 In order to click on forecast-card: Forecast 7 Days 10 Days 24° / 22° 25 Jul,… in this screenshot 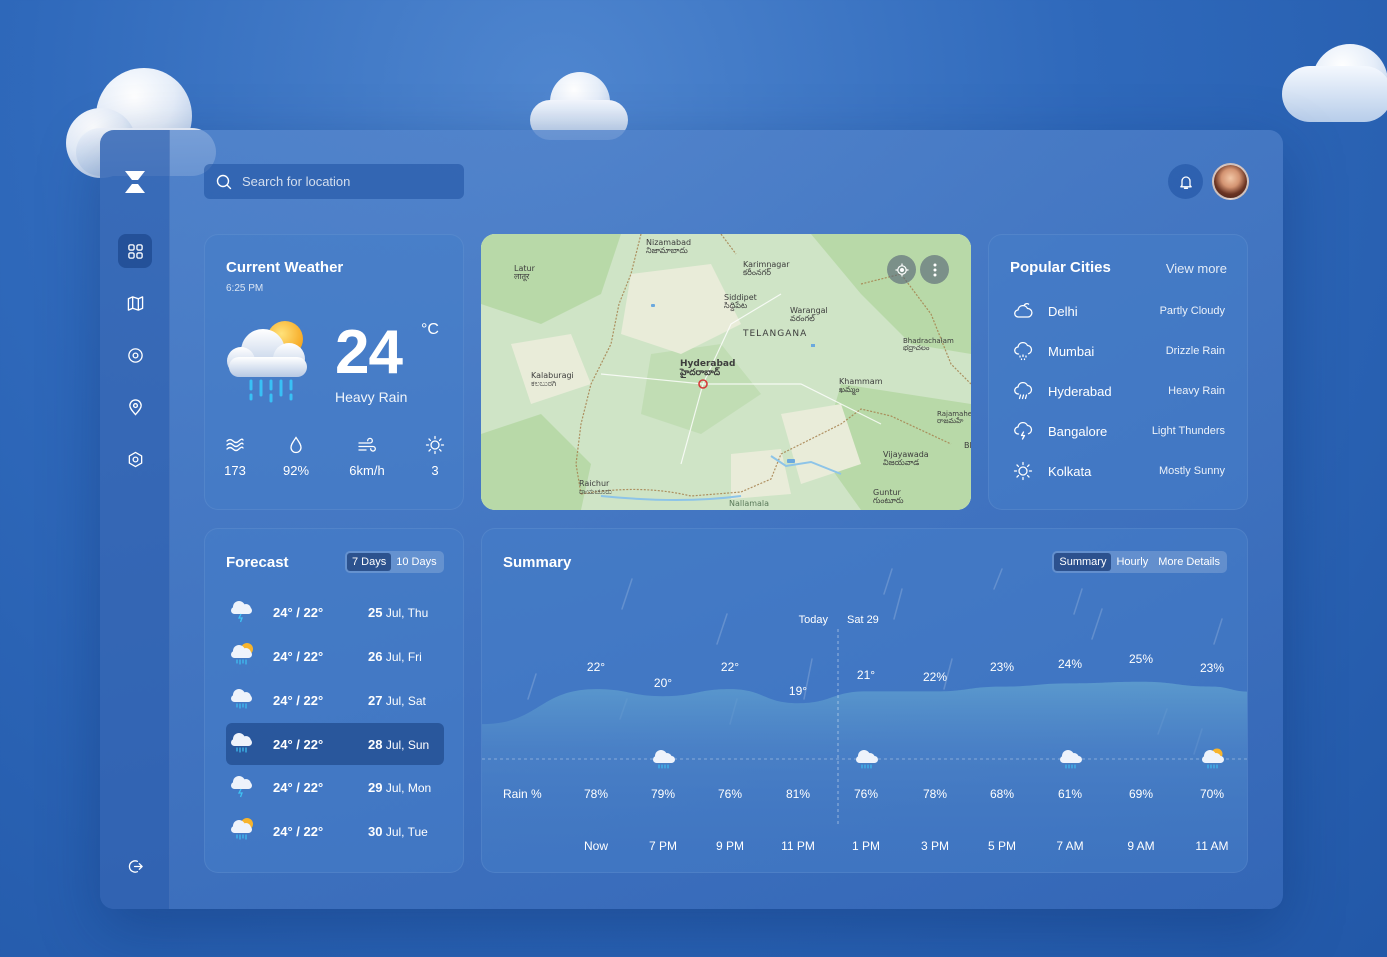, I will do `click(334, 700)`.